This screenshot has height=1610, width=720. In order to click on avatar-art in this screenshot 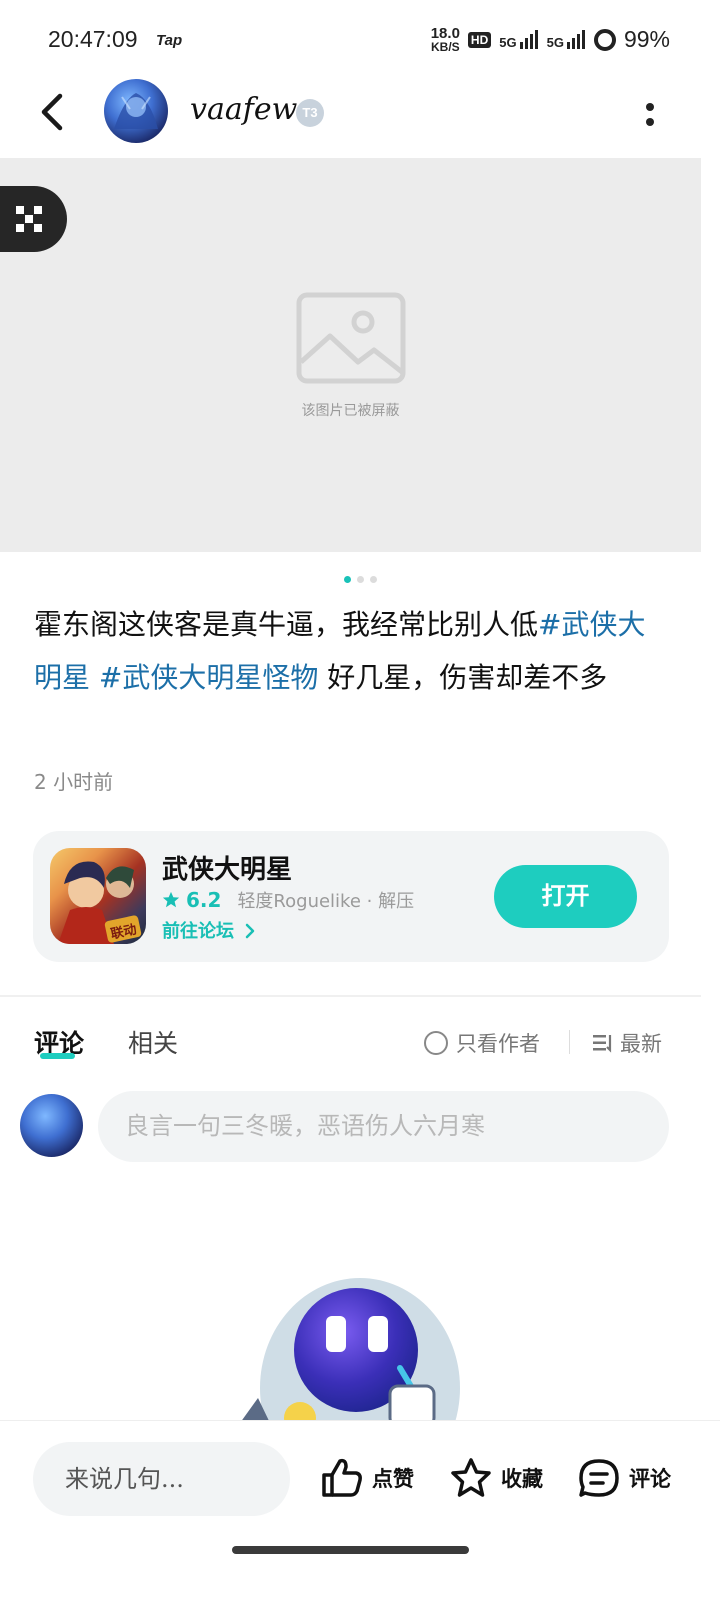, I will do `click(136, 111)`.